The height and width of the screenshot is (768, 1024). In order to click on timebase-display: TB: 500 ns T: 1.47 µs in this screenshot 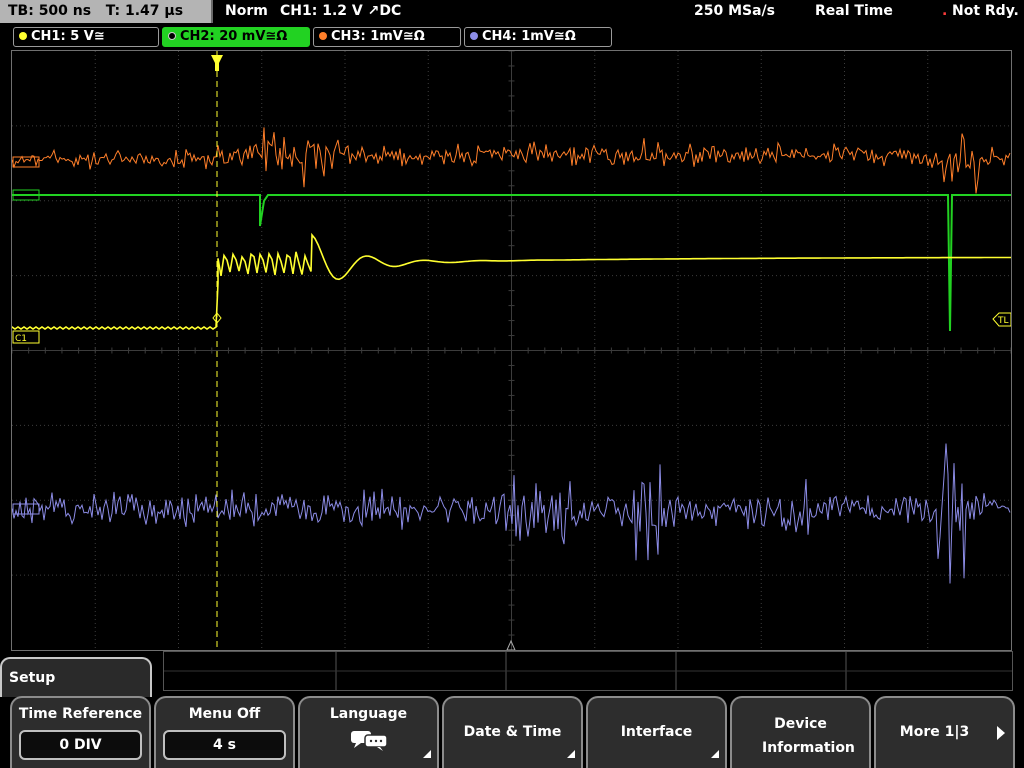, I will do `click(106, 11)`.